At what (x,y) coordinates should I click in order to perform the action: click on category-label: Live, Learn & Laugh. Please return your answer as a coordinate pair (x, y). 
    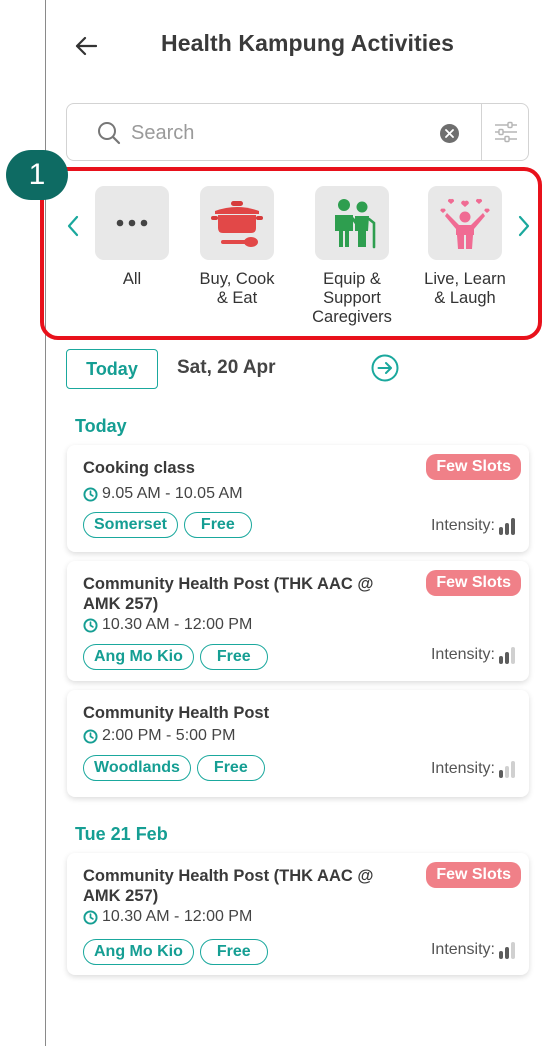
    Looking at the image, I should click on (465, 288).